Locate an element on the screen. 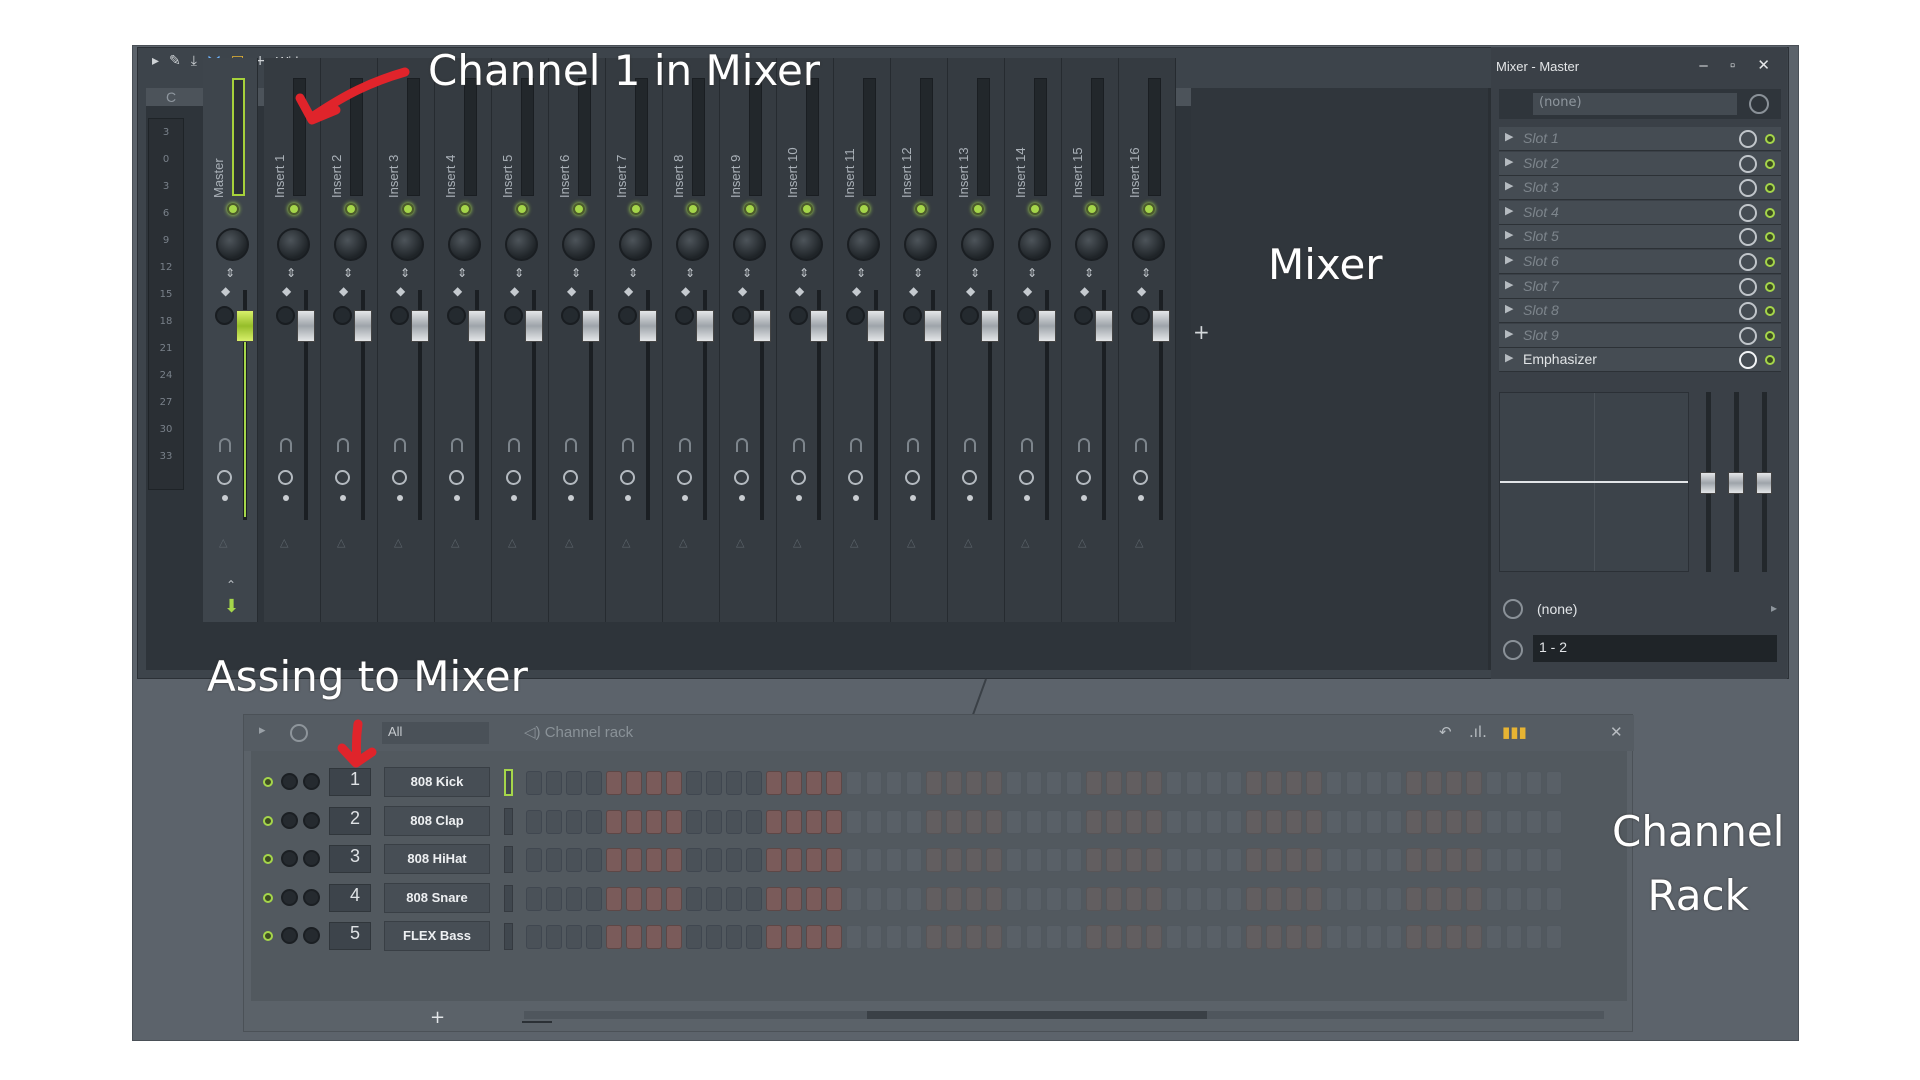 The image size is (1920, 1080). preset-select: (none) is located at coordinates (1635, 104).